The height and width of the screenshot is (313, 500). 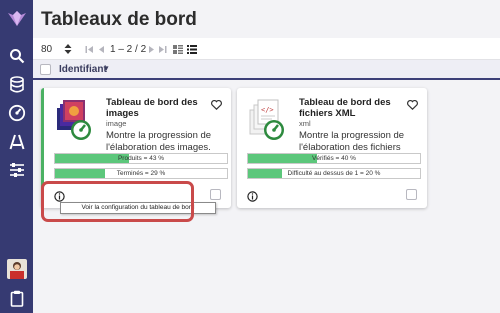 I want to click on prev-page-icon, so click(x=101, y=49).